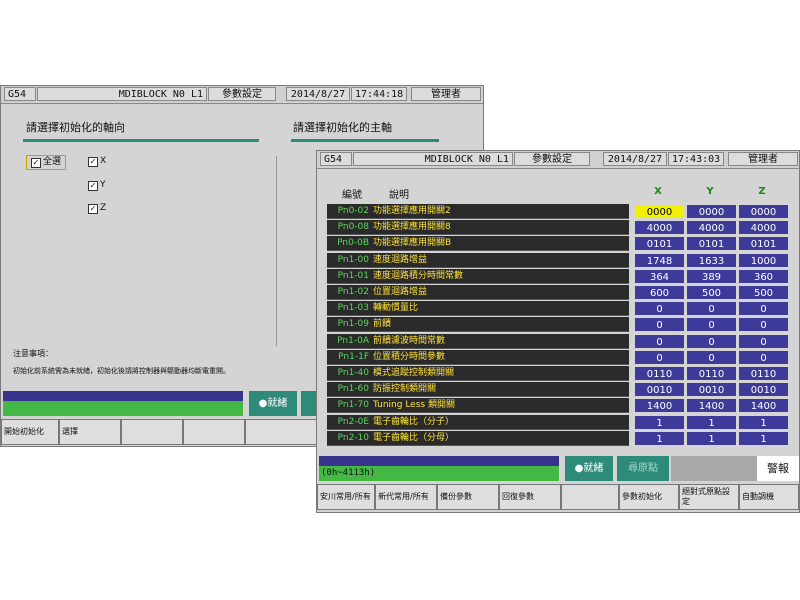  Describe the element at coordinates (763, 260) in the screenshot. I see `param-value-z: 1000` at that location.